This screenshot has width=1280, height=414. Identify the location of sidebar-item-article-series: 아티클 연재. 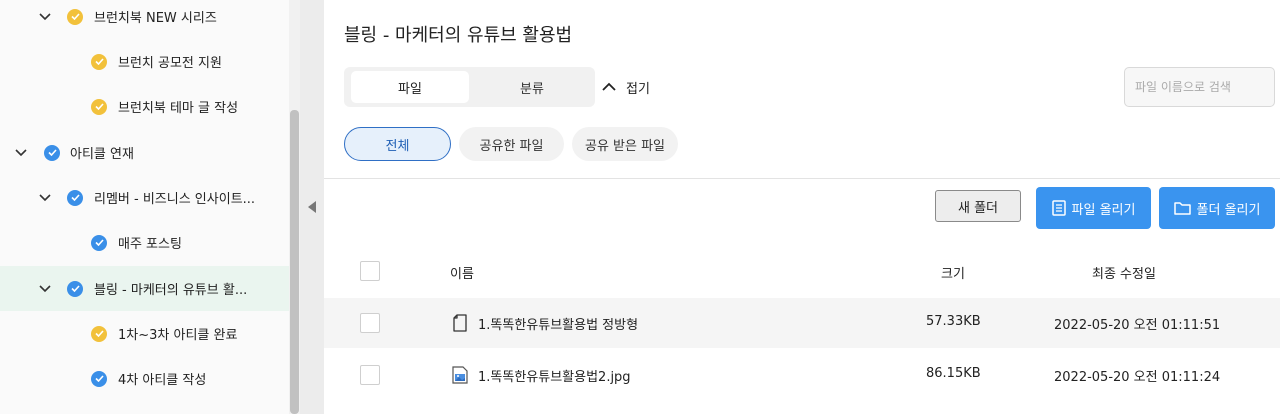
(144, 152).